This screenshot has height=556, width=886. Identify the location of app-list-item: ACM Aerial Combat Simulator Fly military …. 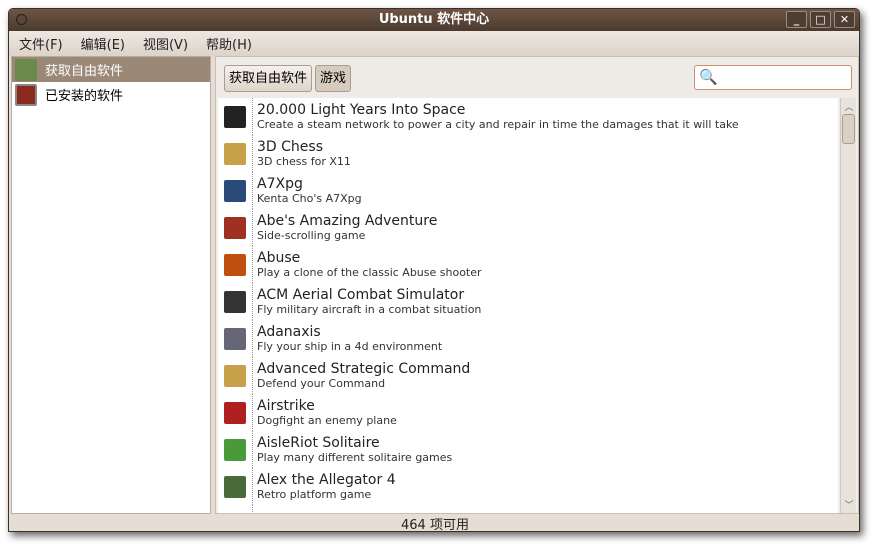
(528, 301).